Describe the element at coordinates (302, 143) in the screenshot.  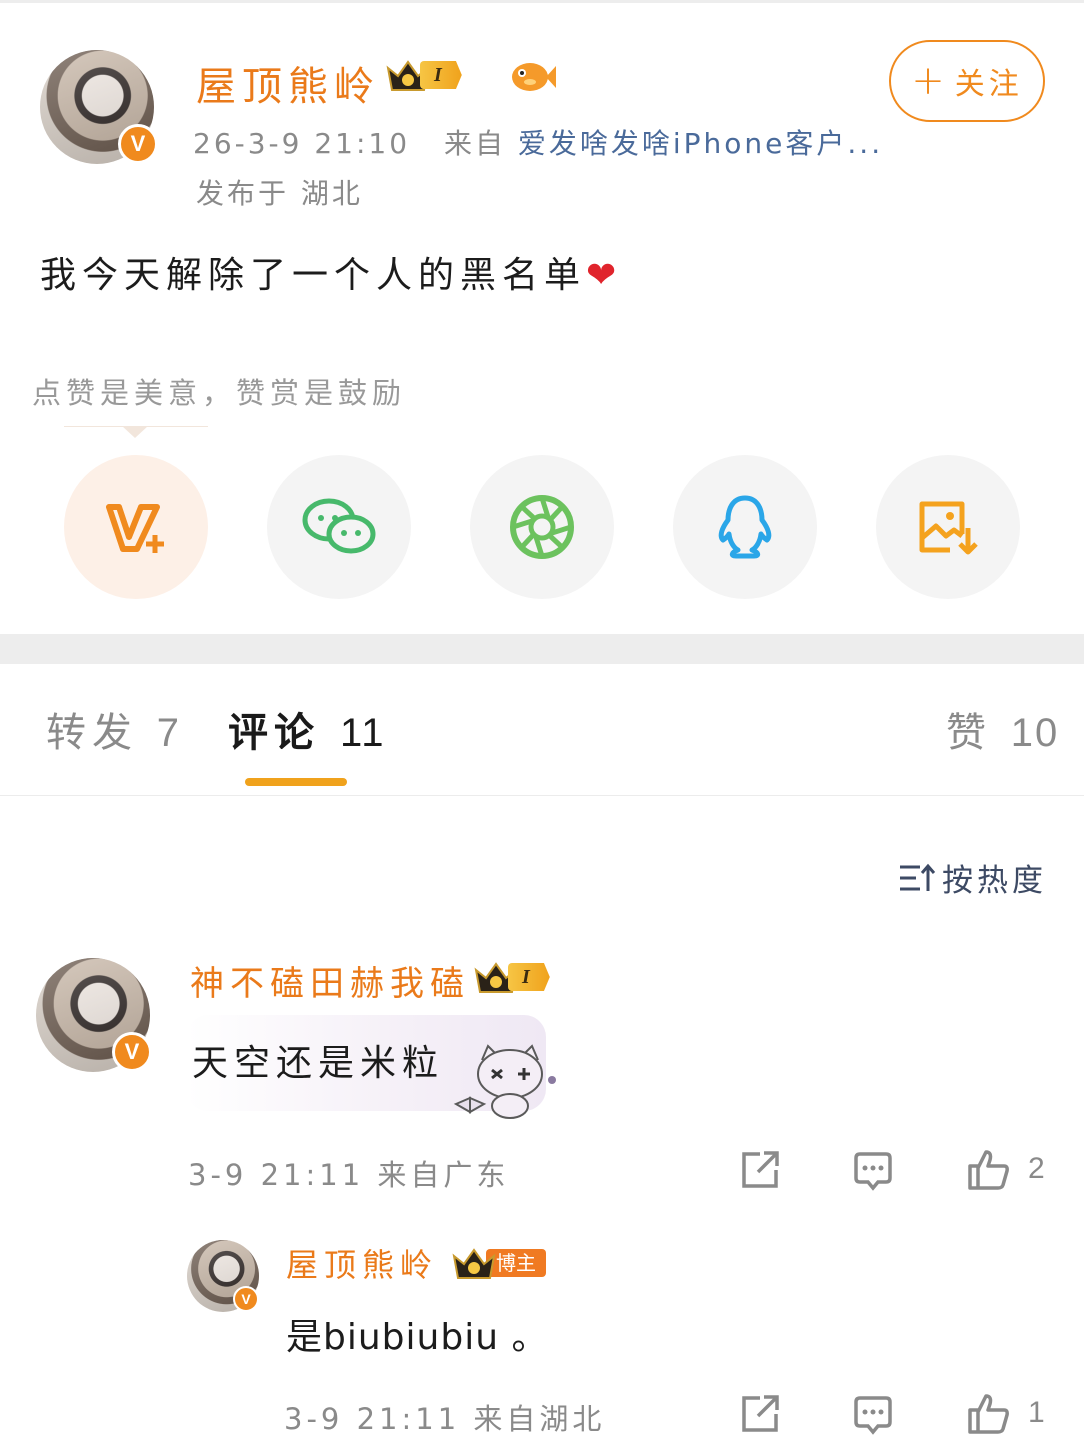
I see `post-timestamp: 26-3-9 21:10` at that location.